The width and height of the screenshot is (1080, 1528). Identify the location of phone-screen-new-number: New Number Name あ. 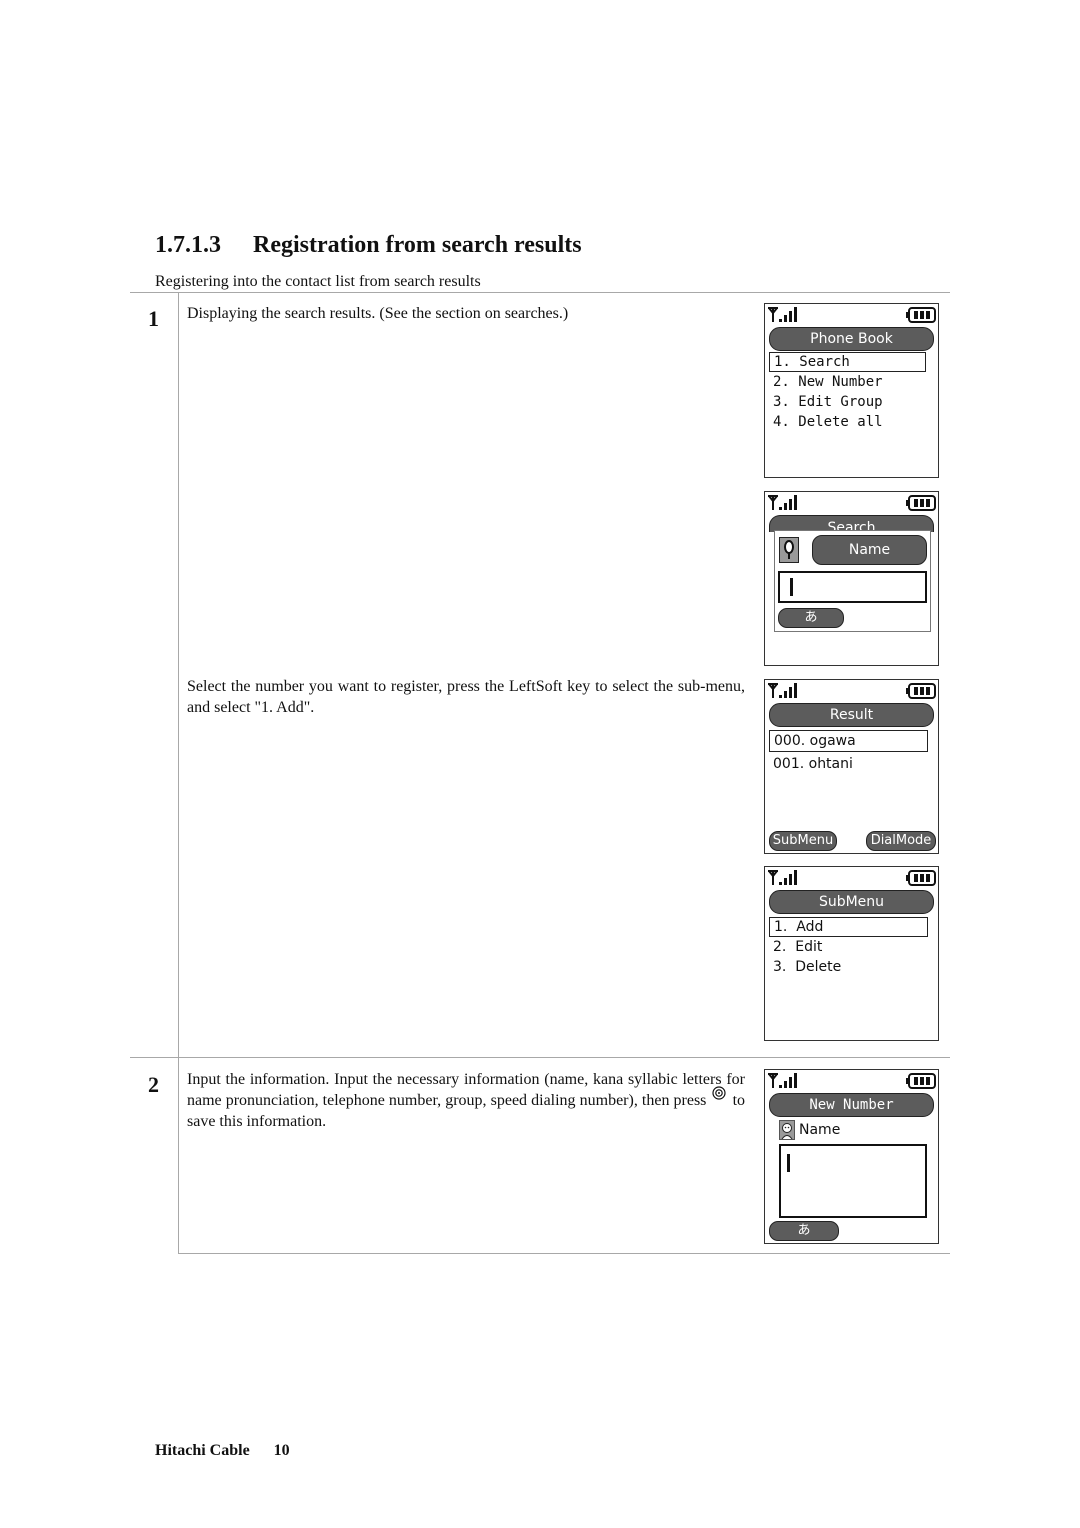
(851, 1156).